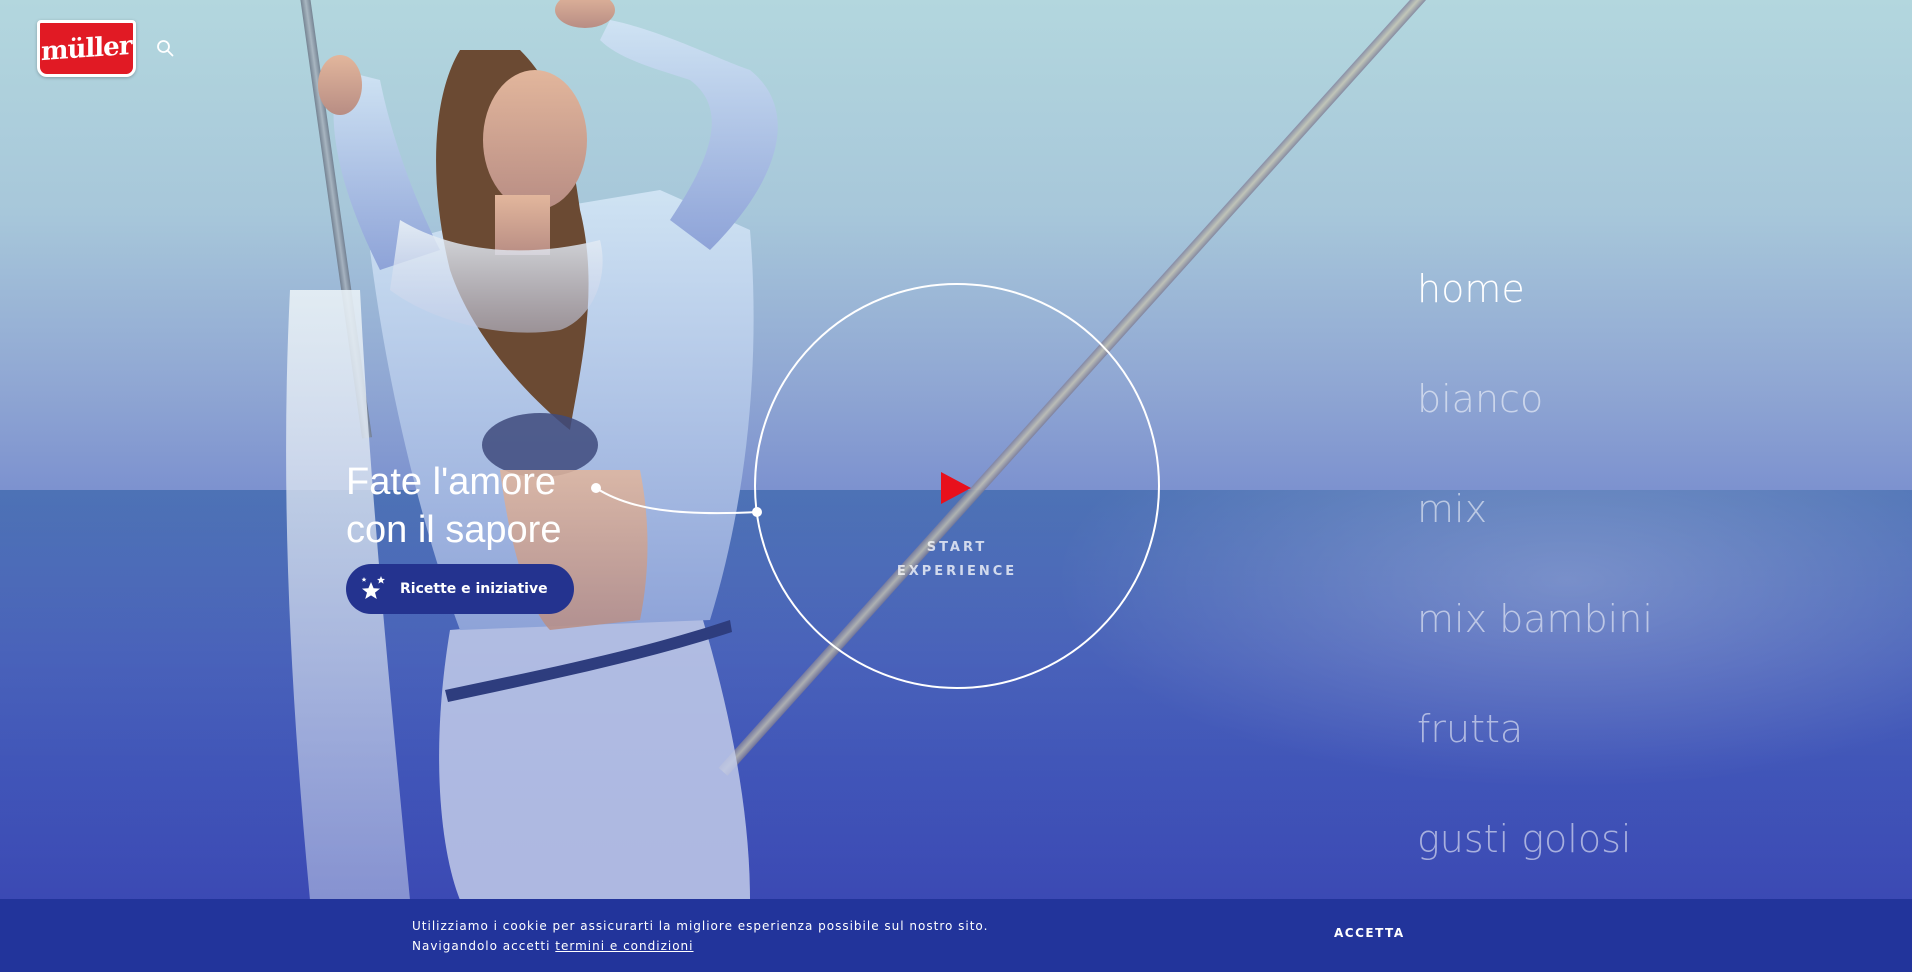  I want to click on start-label: START, so click(957, 547).